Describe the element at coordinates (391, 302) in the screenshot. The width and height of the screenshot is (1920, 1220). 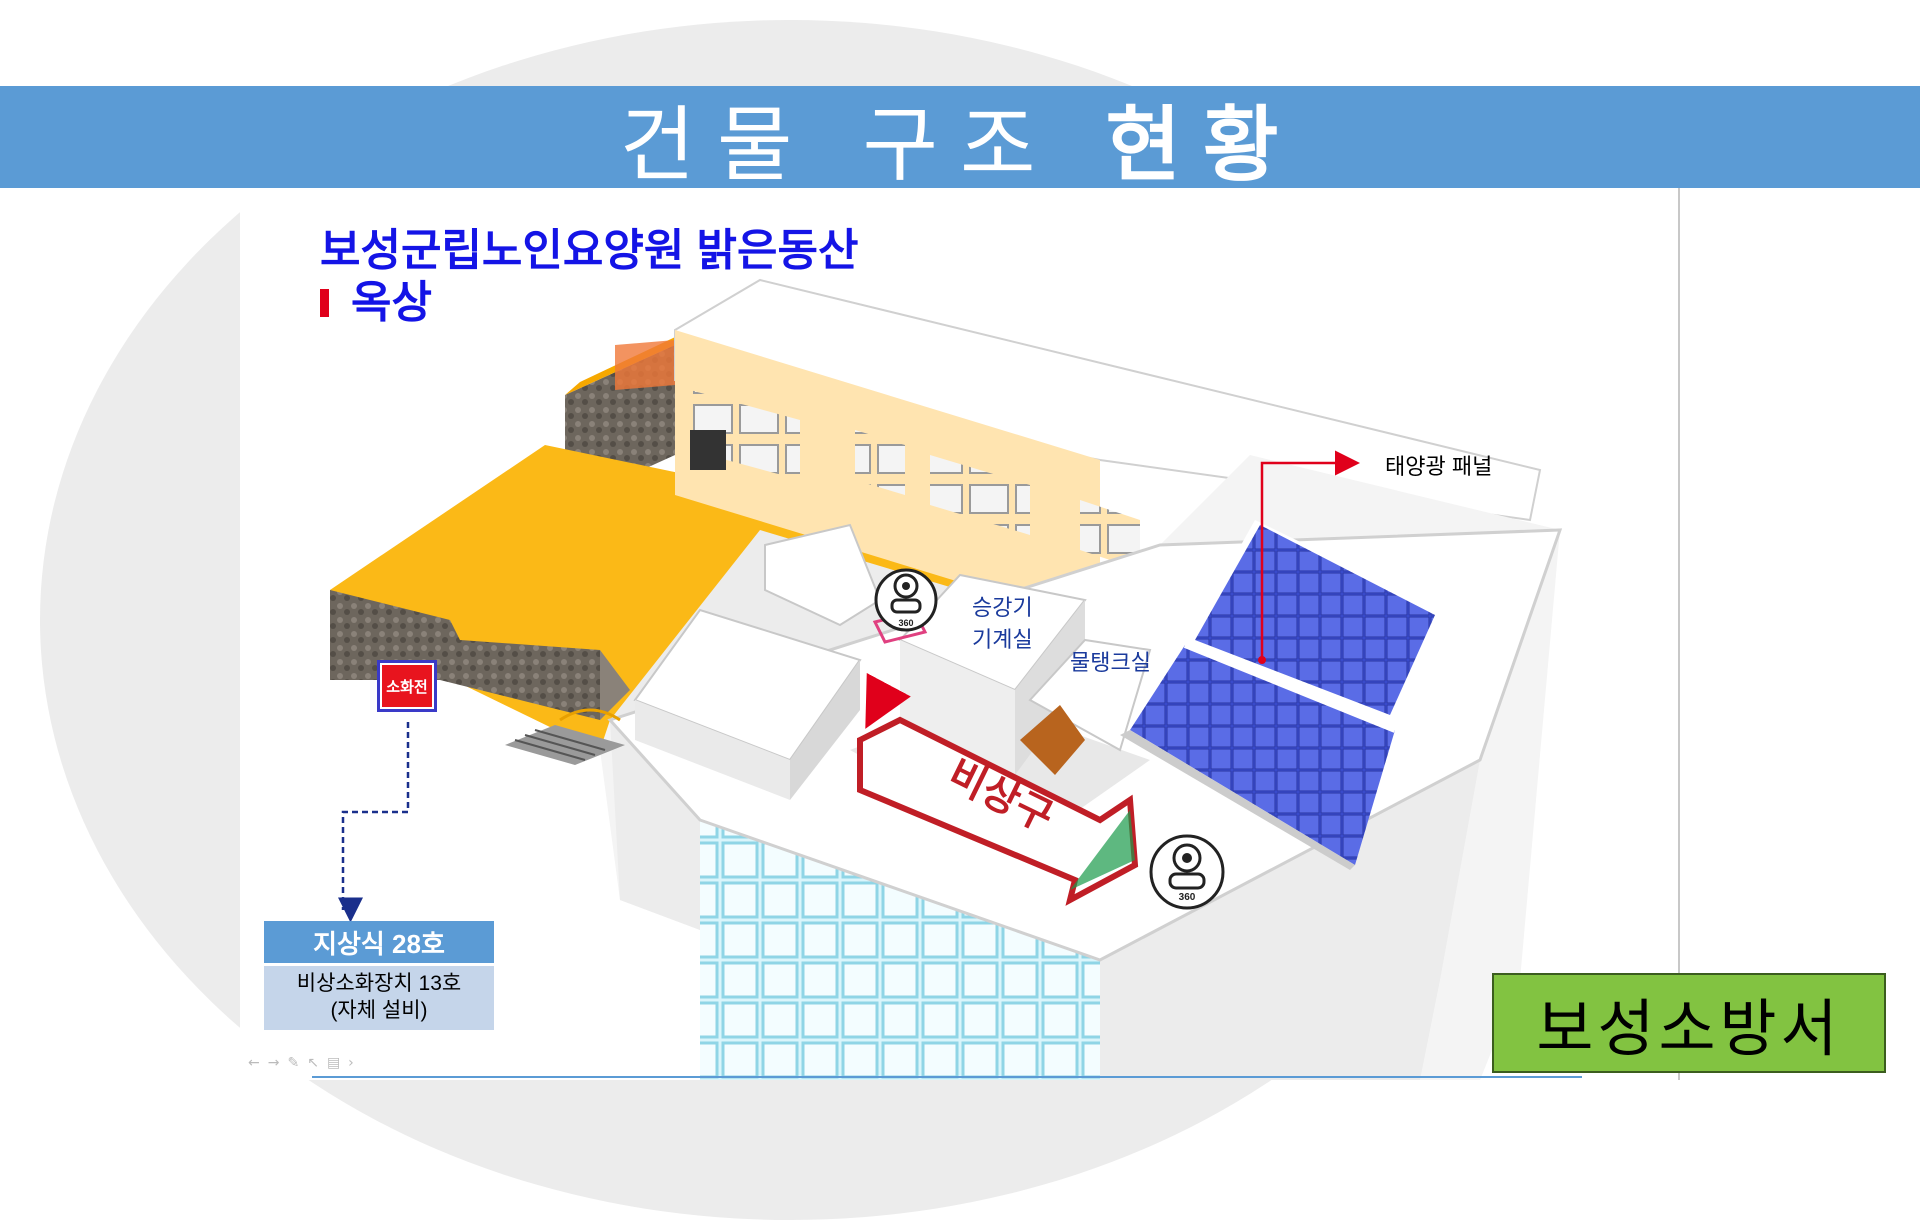
I see `floor-name: 옥상` at that location.